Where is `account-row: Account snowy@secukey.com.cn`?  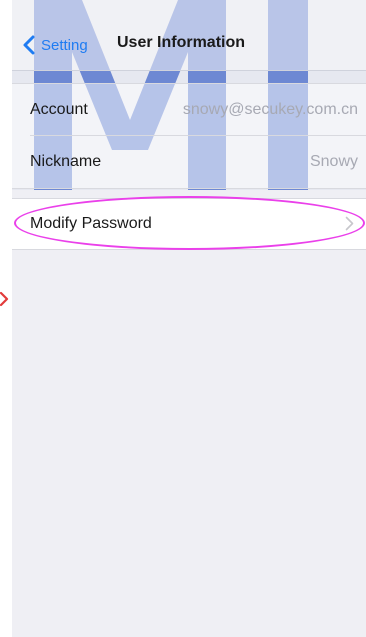
account-row: Account snowy@secukey.com.cn is located at coordinates (189, 110).